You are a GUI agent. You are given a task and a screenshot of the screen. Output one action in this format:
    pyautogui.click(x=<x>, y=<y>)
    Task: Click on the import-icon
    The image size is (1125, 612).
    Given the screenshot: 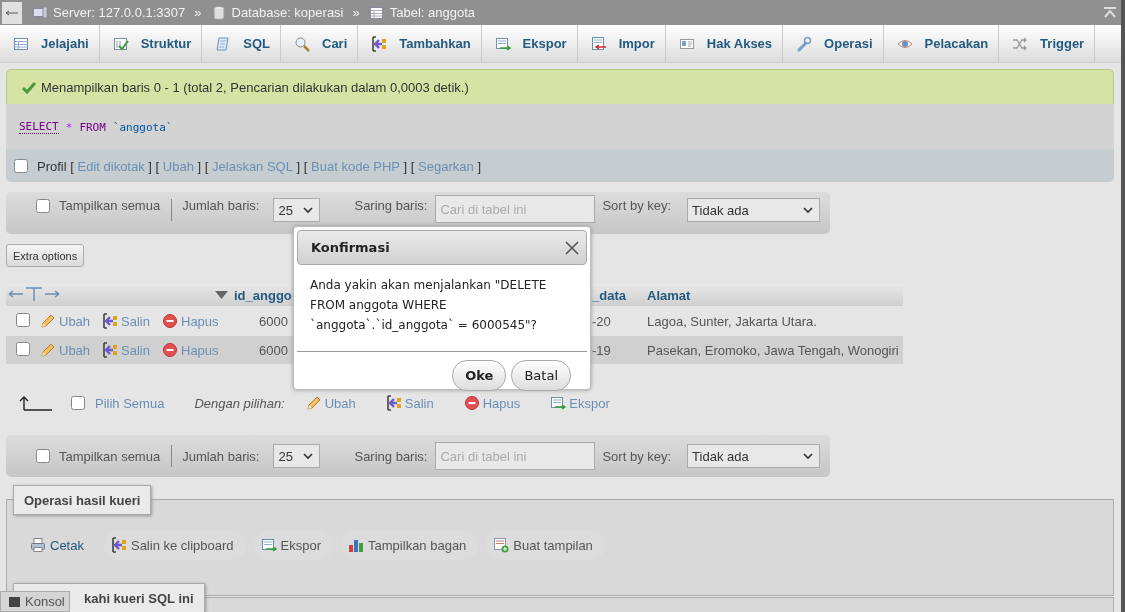 What is the action you would take?
    pyautogui.click(x=598, y=43)
    